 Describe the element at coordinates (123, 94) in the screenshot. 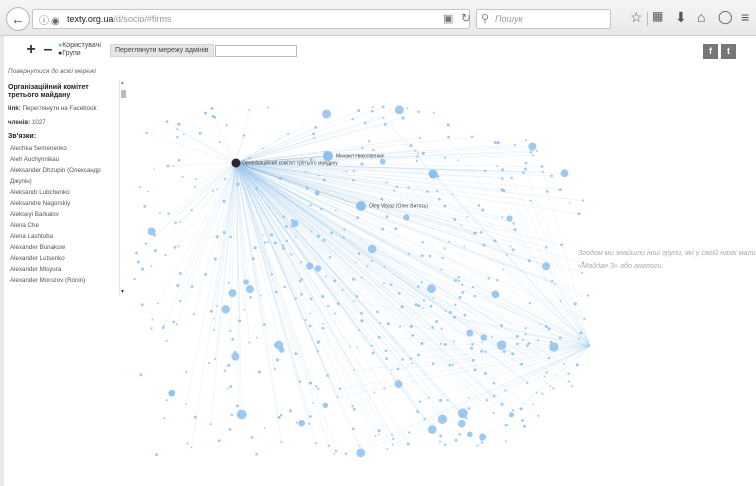

I see `scroll-thumb` at that location.